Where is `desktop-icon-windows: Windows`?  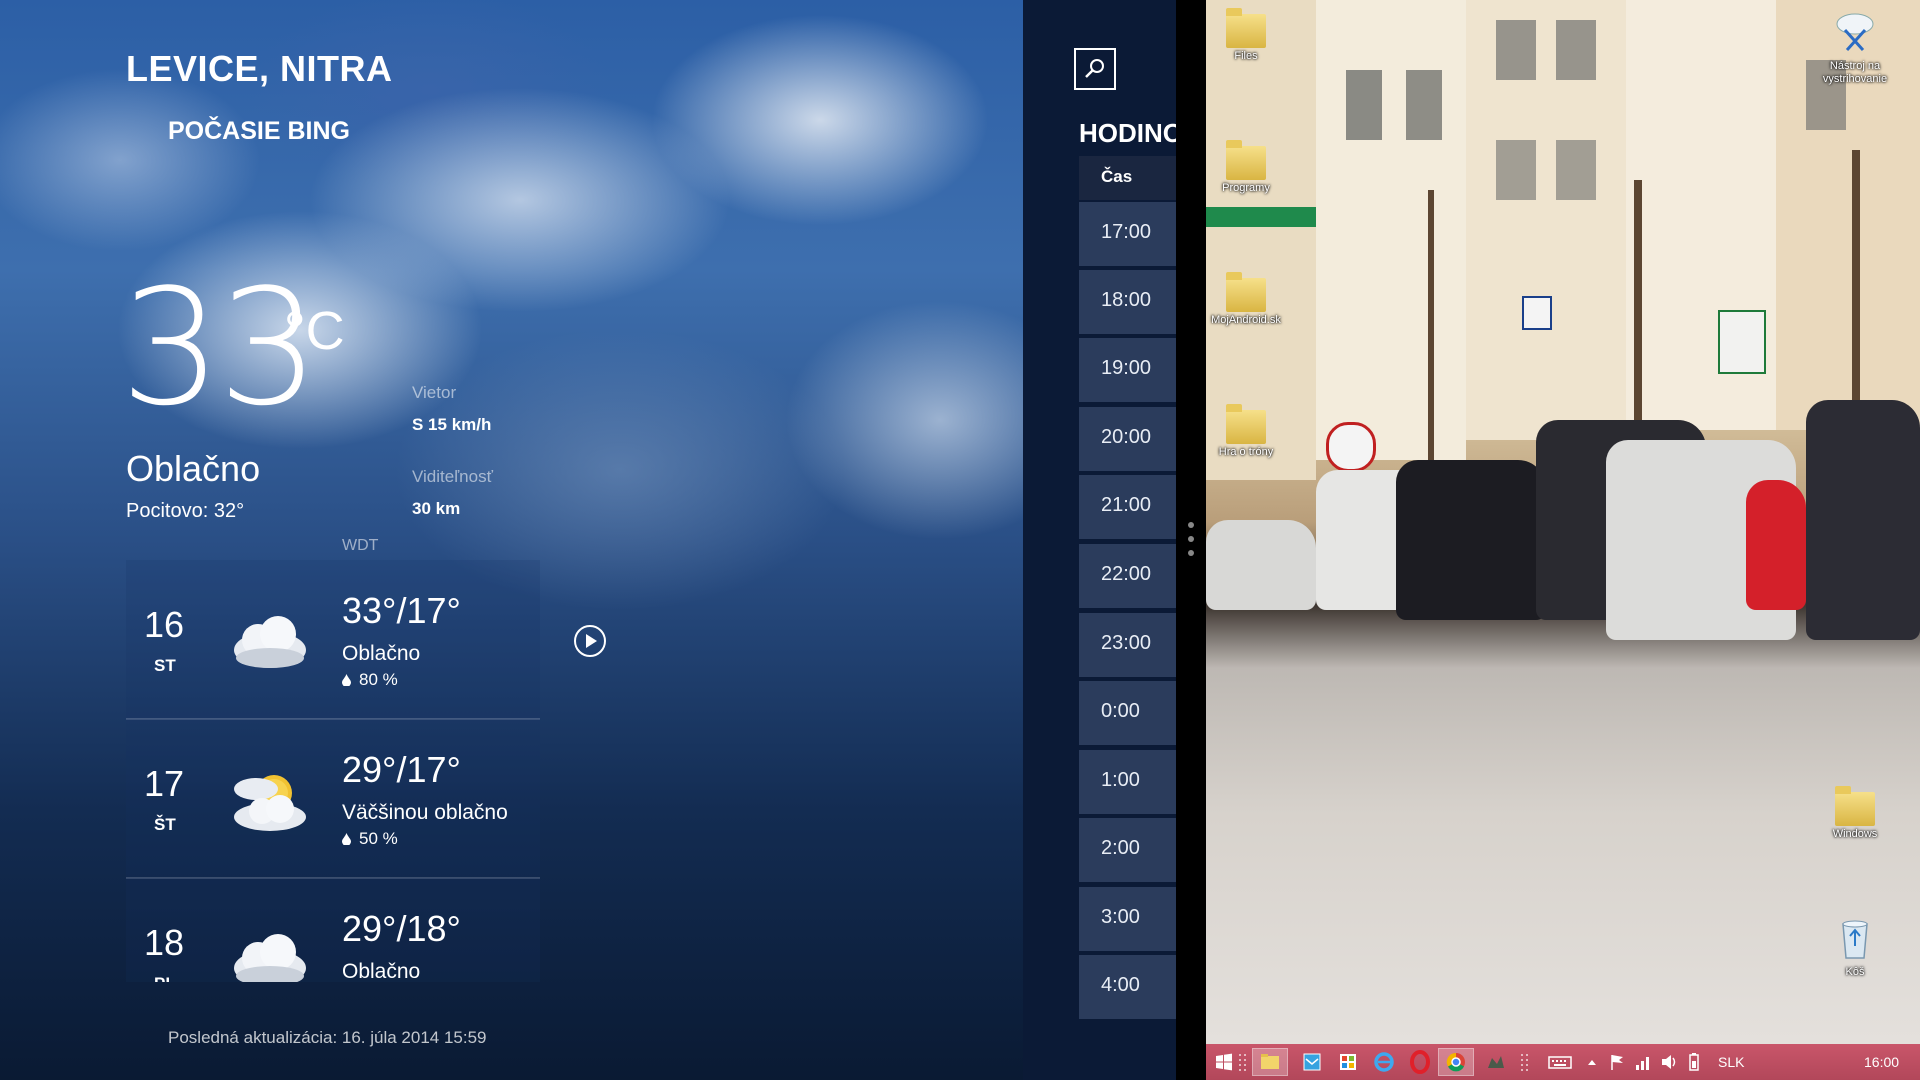 desktop-icon-windows: Windows is located at coordinates (1855, 813).